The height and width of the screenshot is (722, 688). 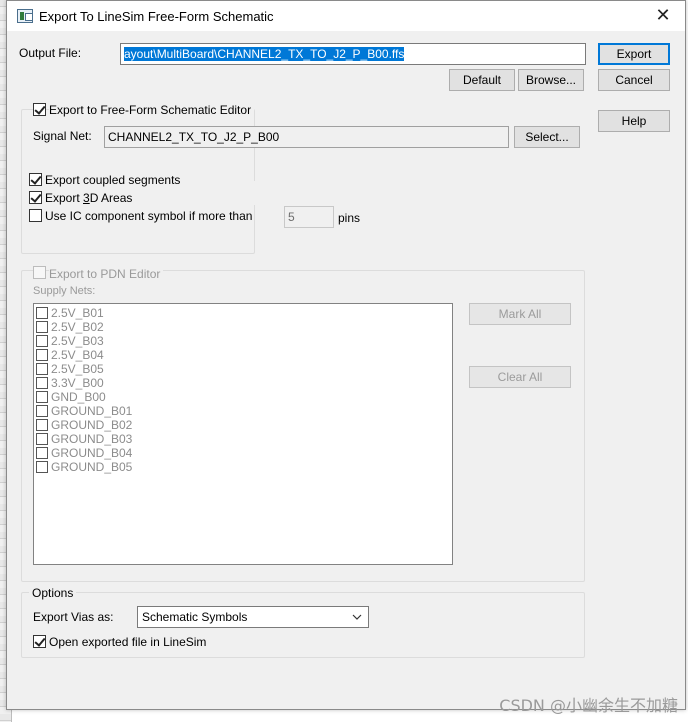 I want to click on export-vias-value: Schematic Symbols, so click(x=195, y=617).